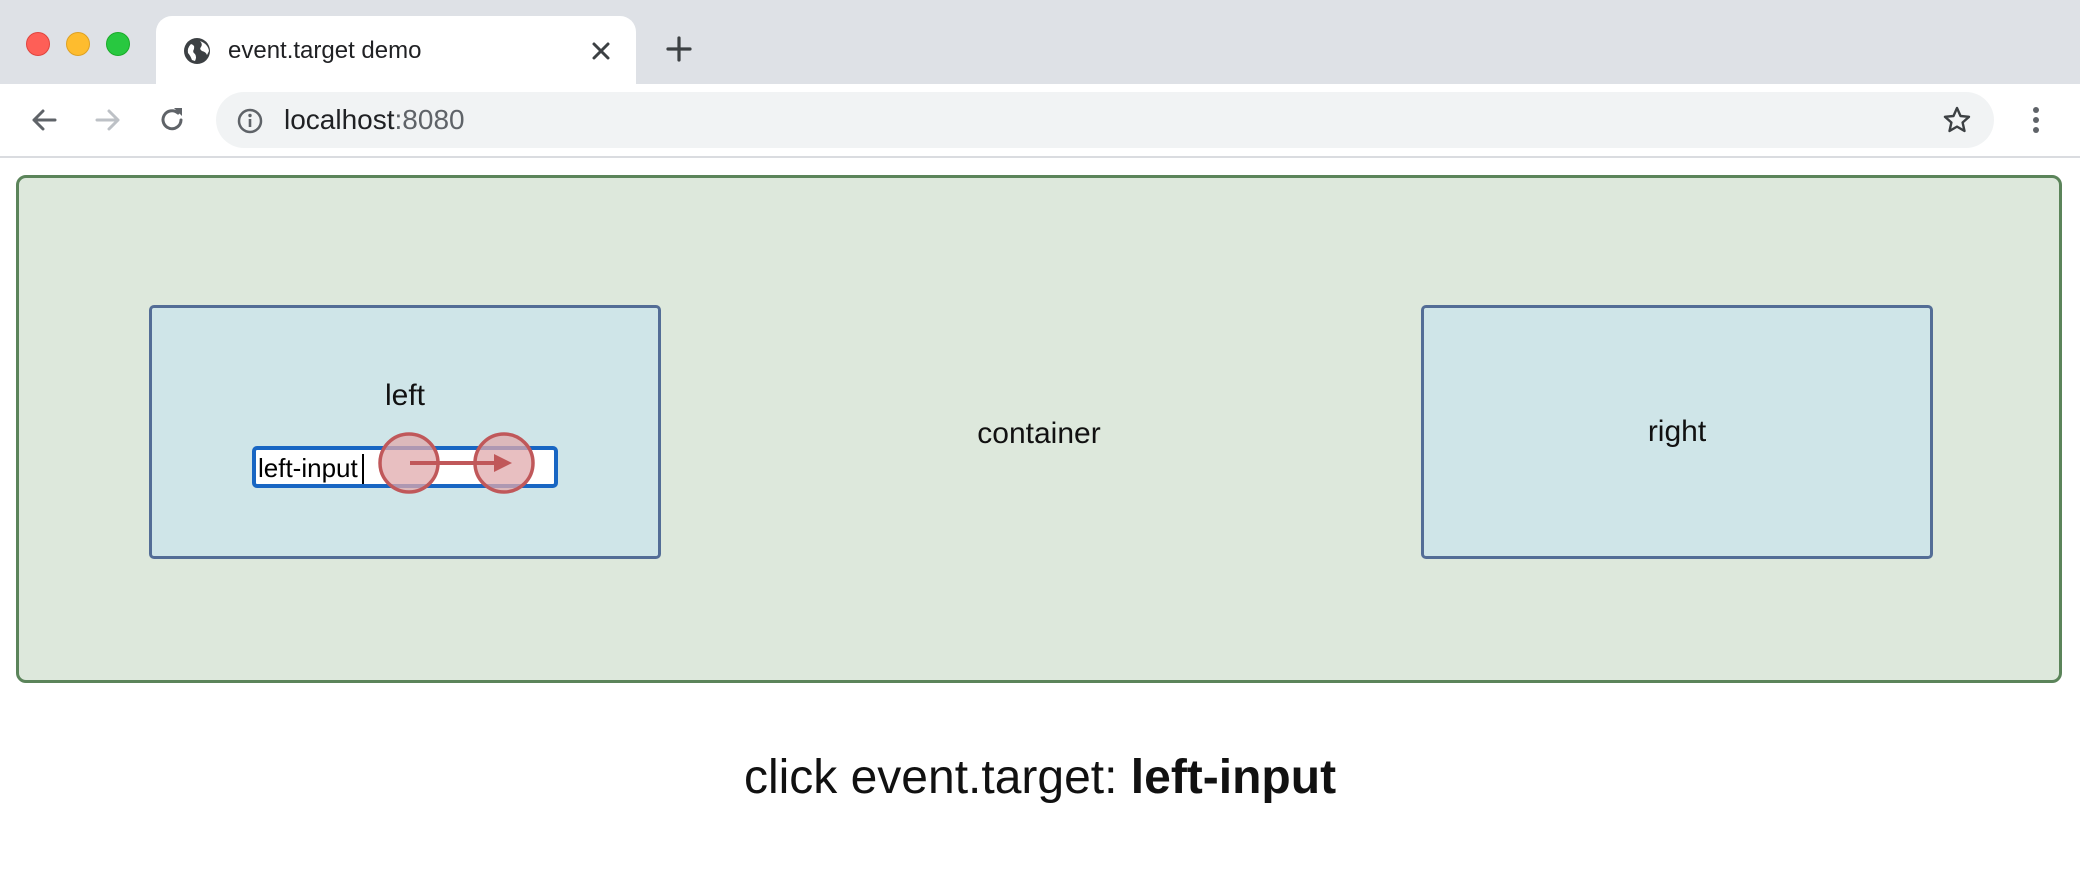  I want to click on kebab-menu-icon, so click(2036, 120).